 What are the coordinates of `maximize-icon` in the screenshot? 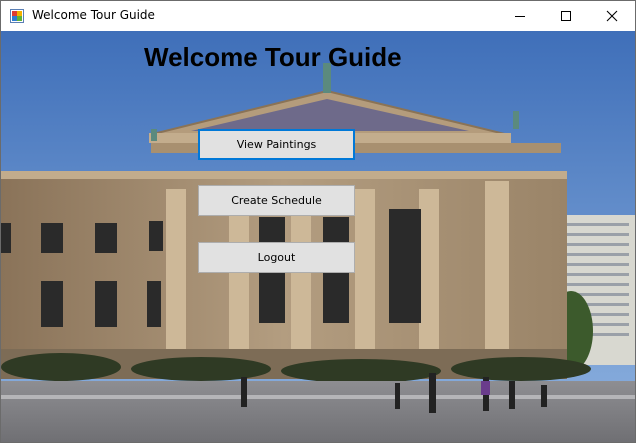 It's located at (566, 16).